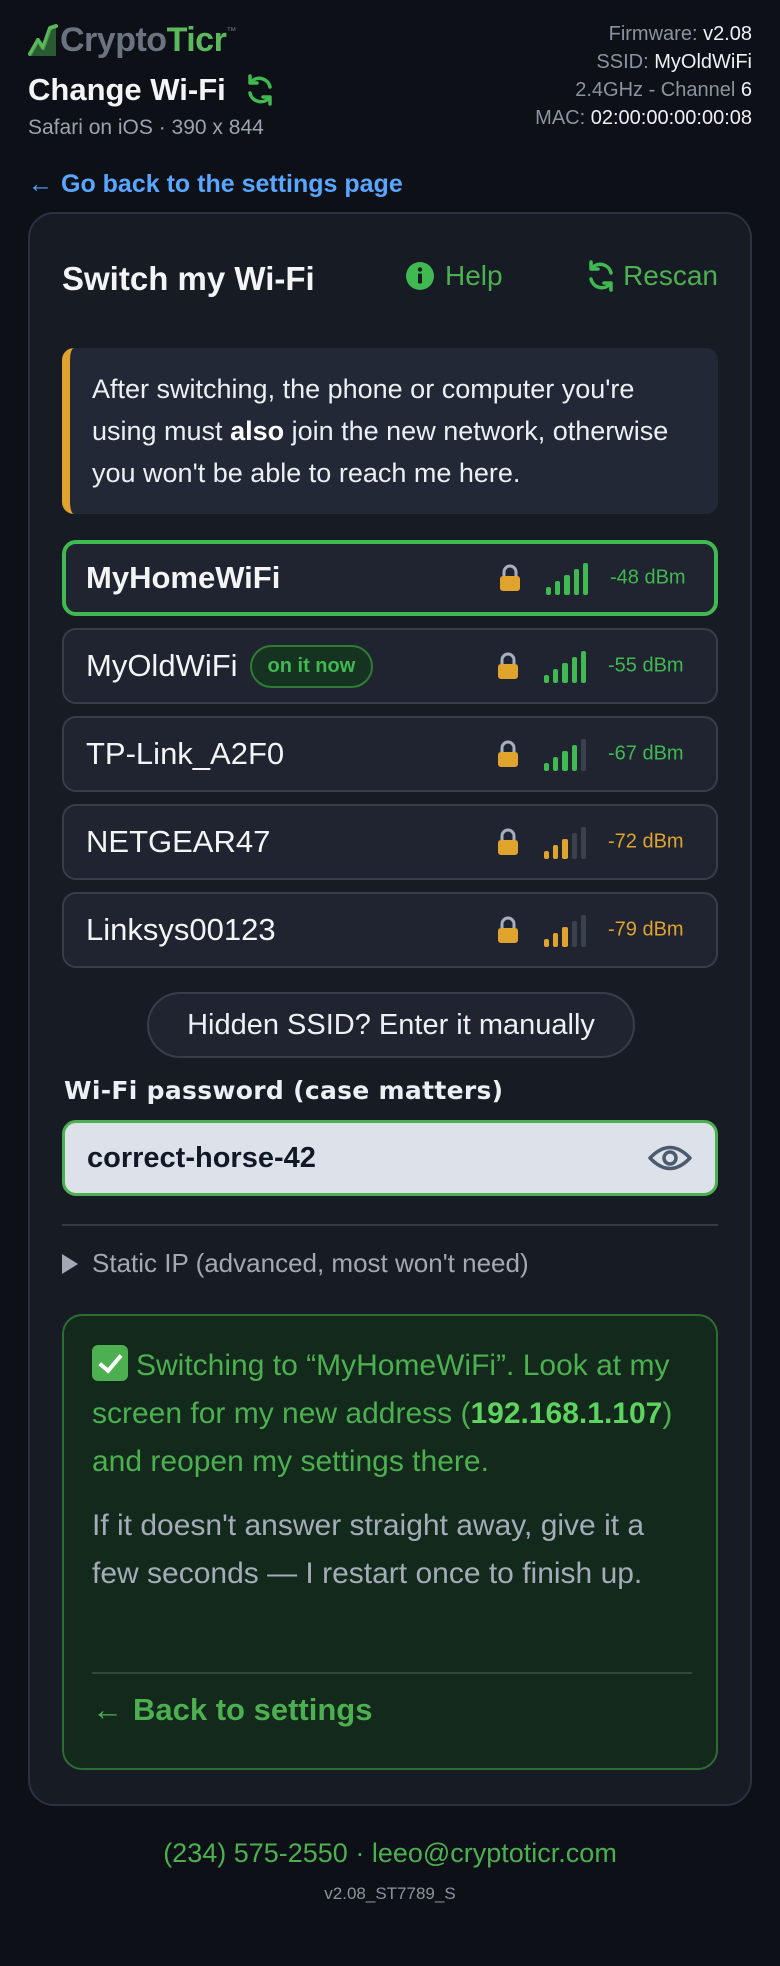 The width and height of the screenshot is (780, 1966). What do you see at coordinates (390, 280) in the screenshot?
I see `card-header: Switch my Wi-Fi Help Rescan` at bounding box center [390, 280].